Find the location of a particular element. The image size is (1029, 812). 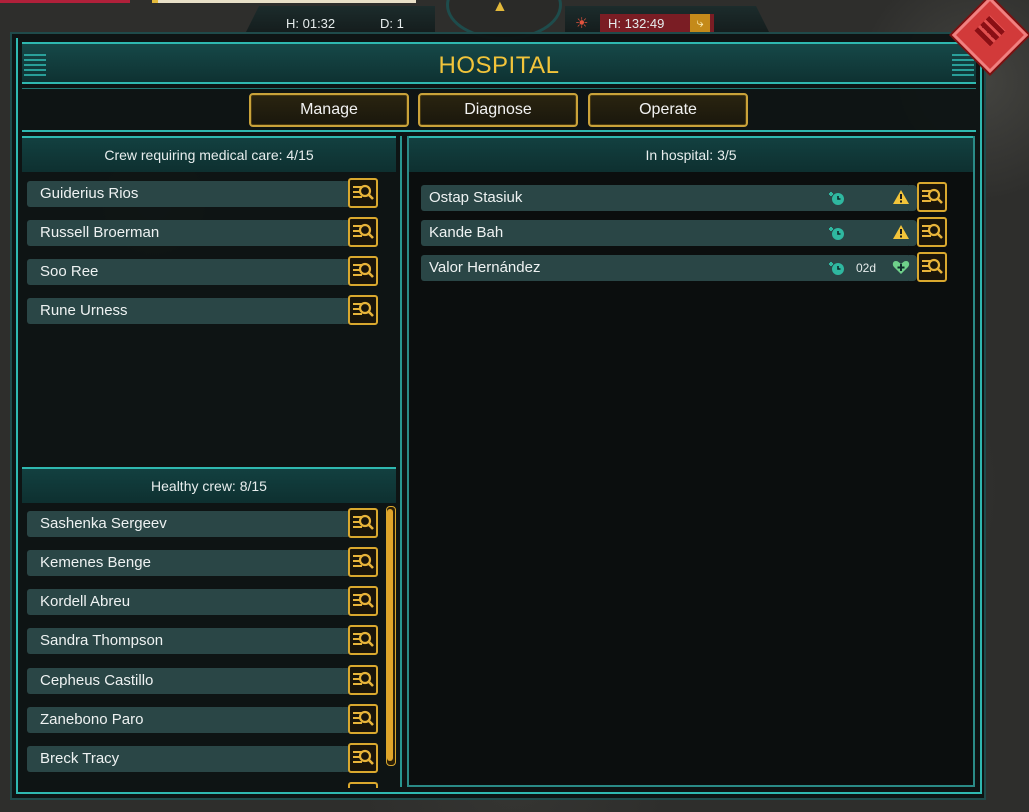

crew-name: Sashenka Sergeev is located at coordinates (103, 523).